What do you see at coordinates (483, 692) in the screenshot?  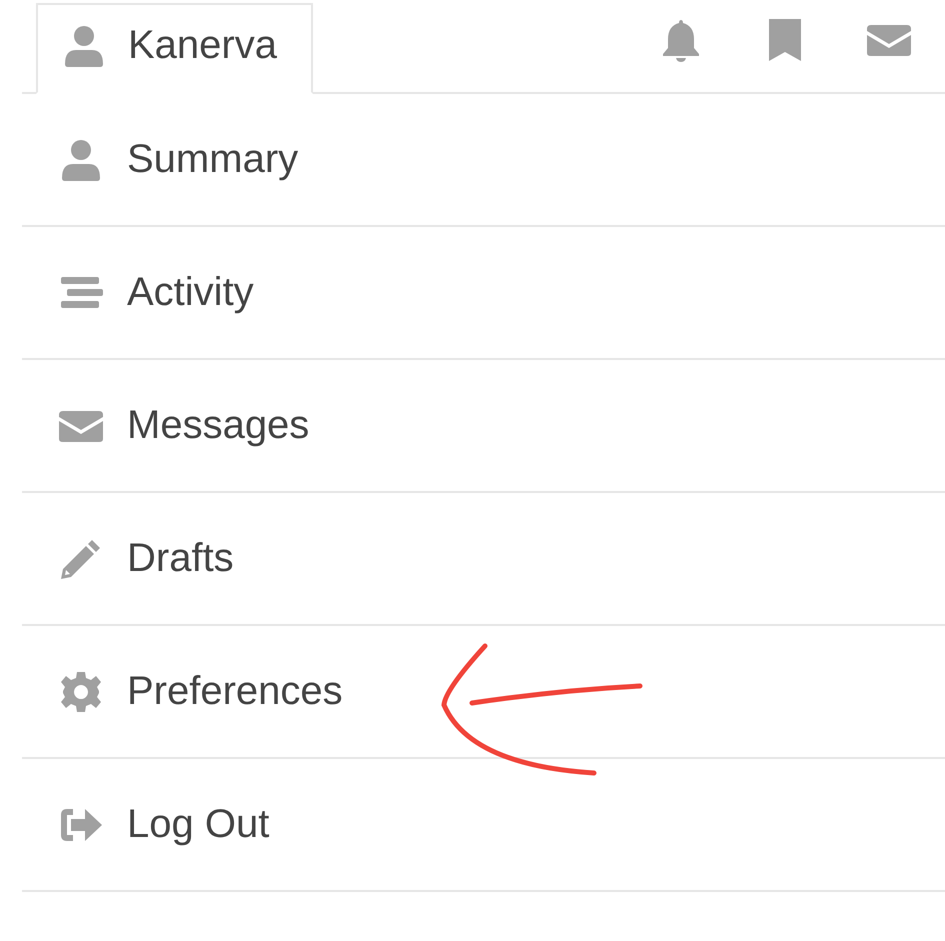 I see `menu-item: Preferences` at bounding box center [483, 692].